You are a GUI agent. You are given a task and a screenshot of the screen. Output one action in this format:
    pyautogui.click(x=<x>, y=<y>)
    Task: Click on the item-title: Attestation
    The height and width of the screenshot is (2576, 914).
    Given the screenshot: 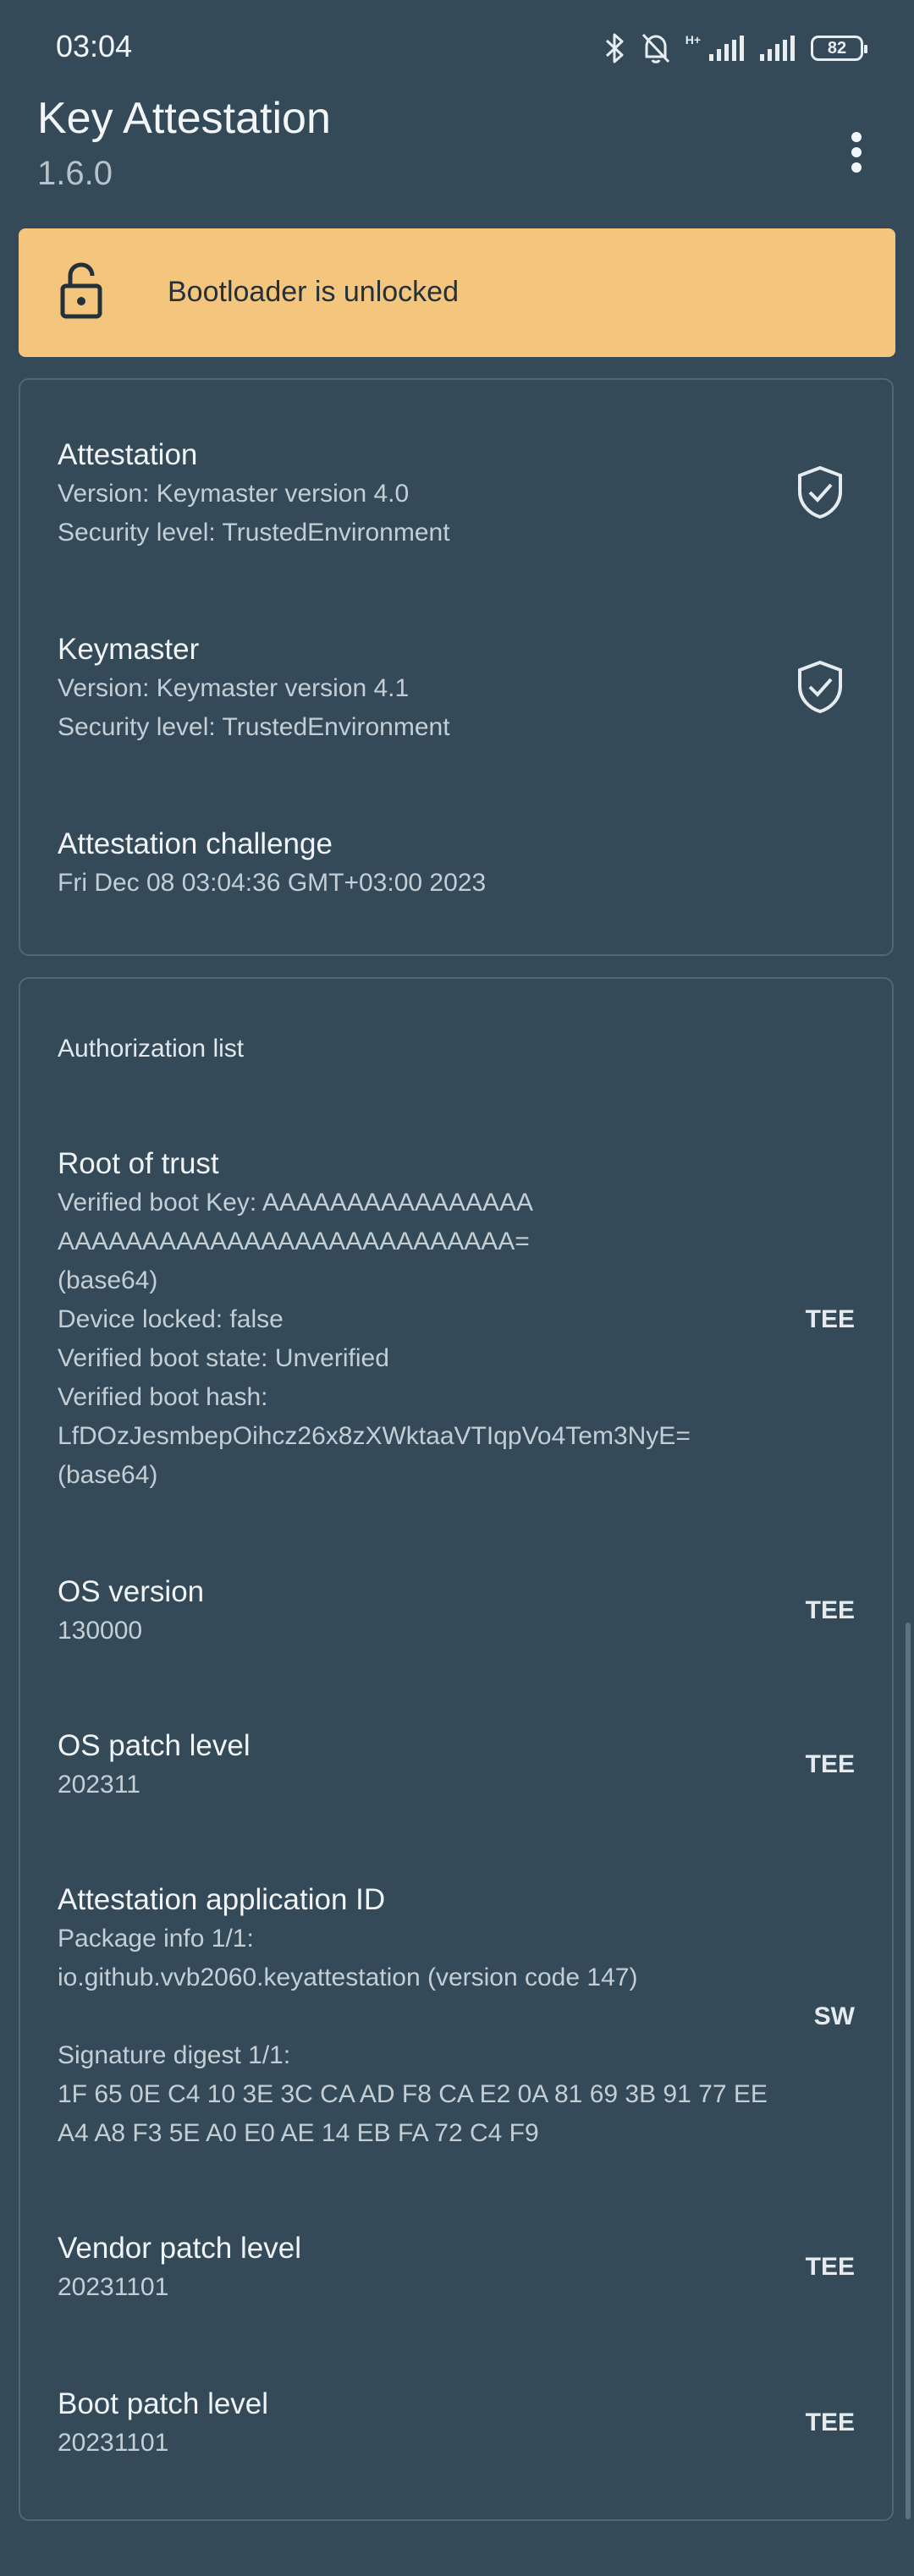 What is the action you would take?
    pyautogui.click(x=128, y=455)
    